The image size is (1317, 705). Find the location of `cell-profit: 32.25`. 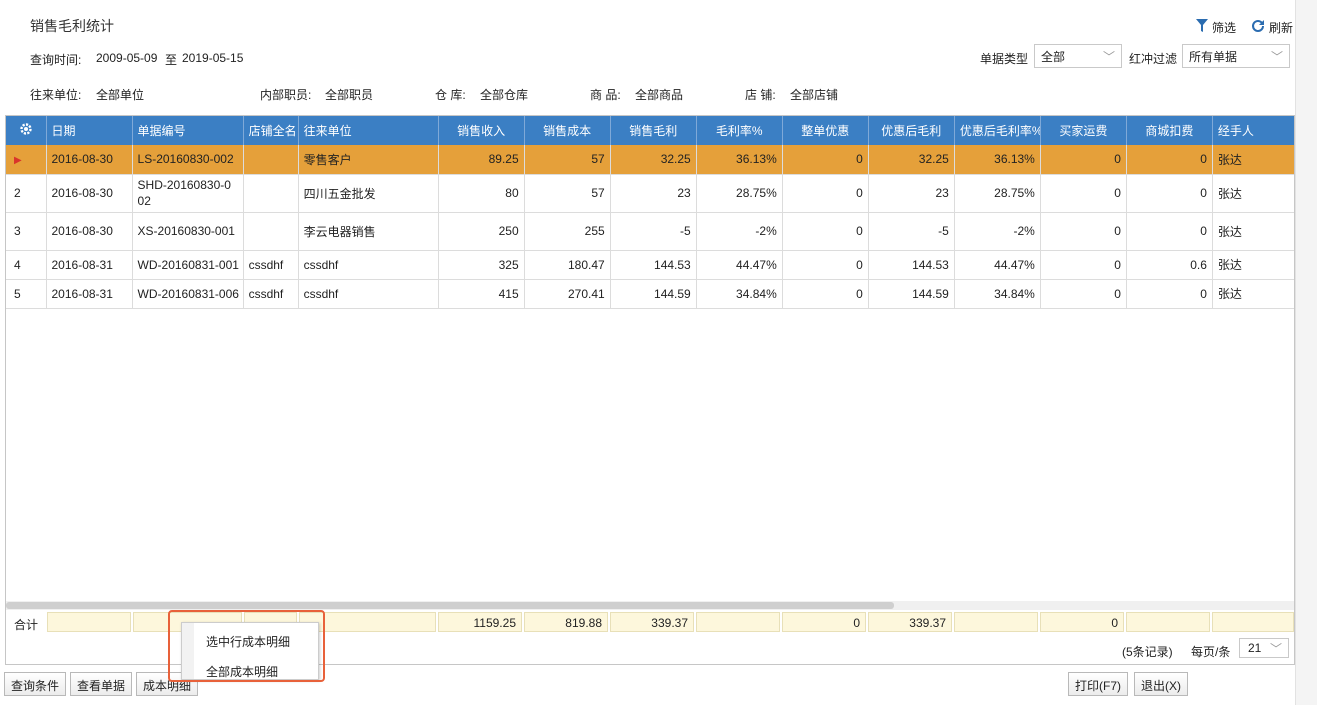

cell-profit: 32.25 is located at coordinates (653, 160).